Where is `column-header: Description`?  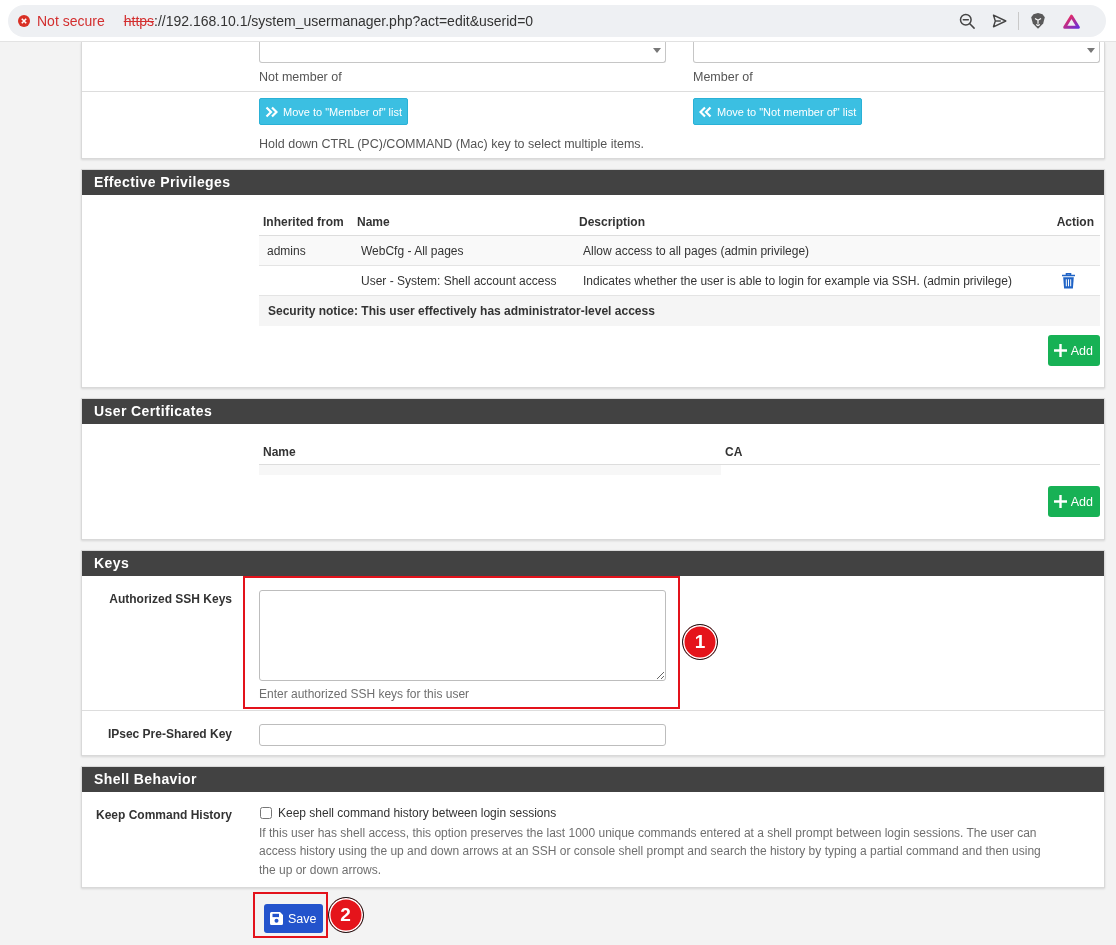 column-header: Description is located at coordinates (612, 222).